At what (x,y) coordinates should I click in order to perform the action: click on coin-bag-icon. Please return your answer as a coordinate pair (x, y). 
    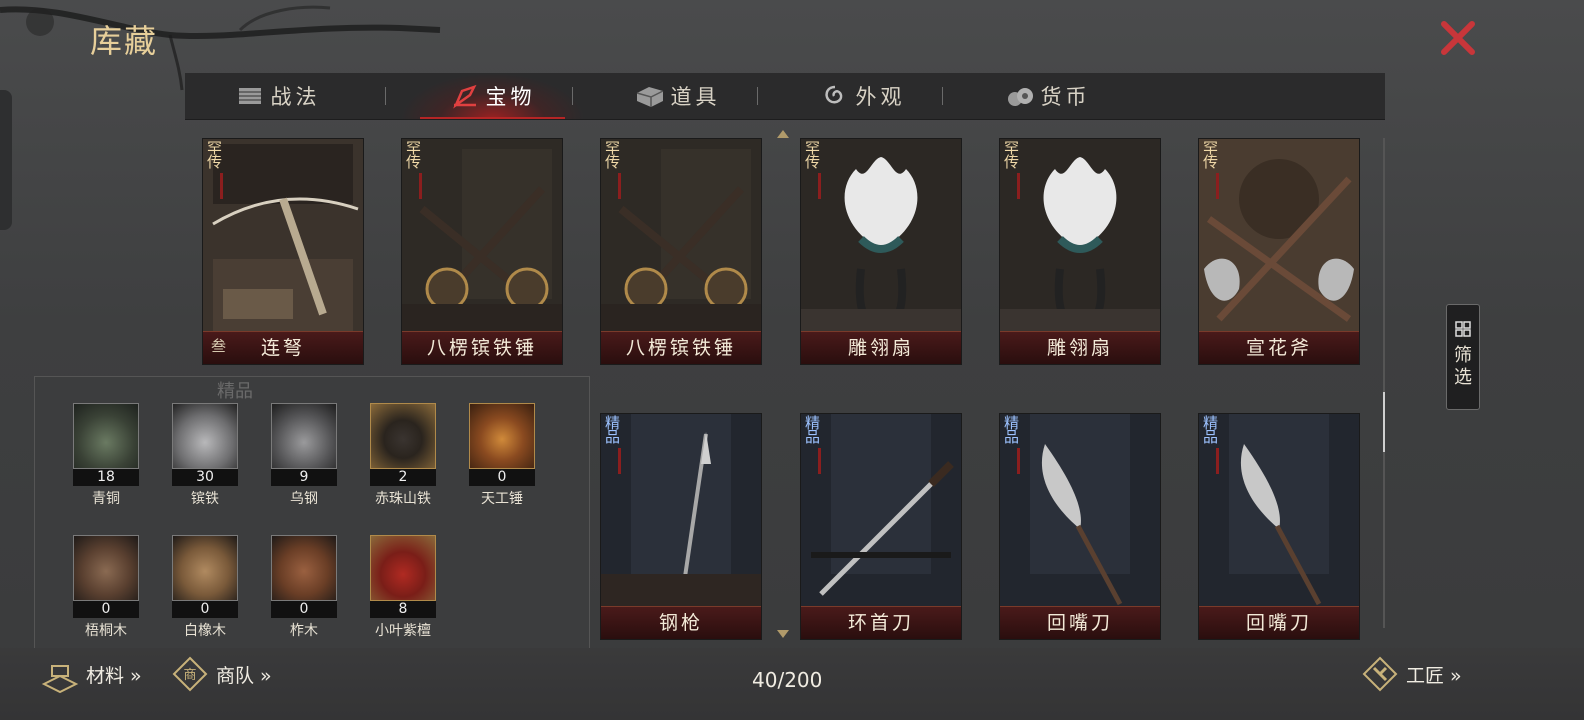
    Looking at the image, I should click on (1020, 97).